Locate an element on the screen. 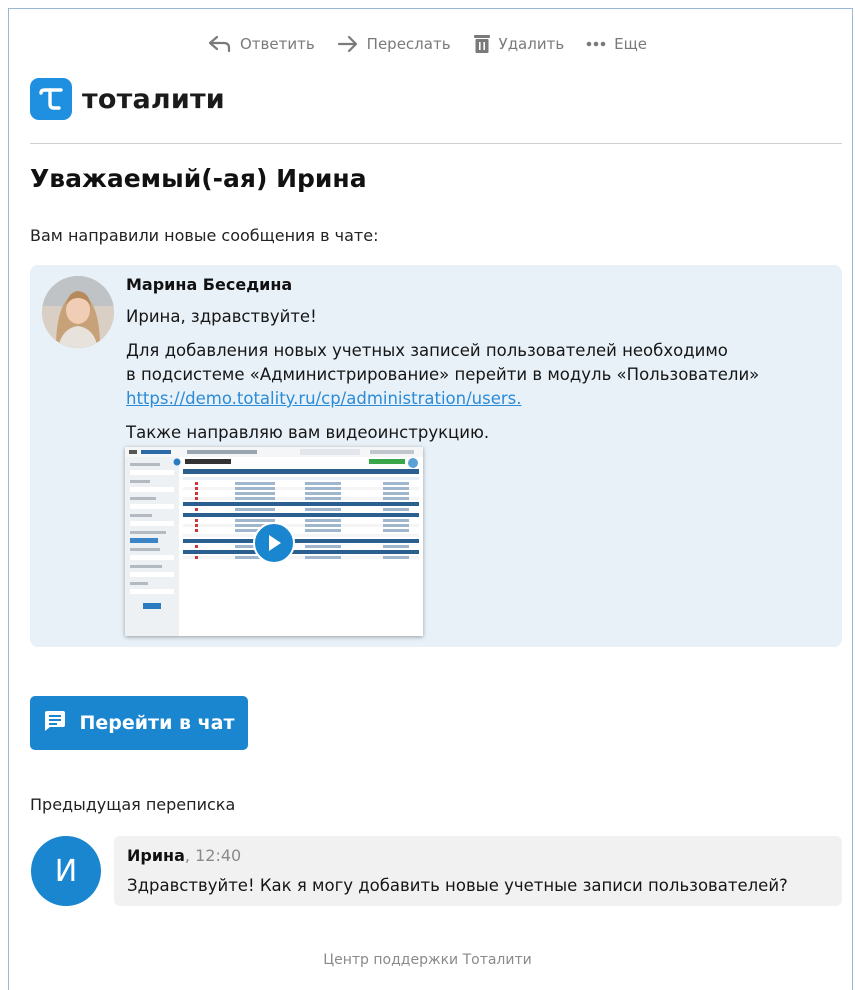 Image resolution: width=855 pixels, height=990 pixels. delete-button: Удалить is located at coordinates (519, 44).